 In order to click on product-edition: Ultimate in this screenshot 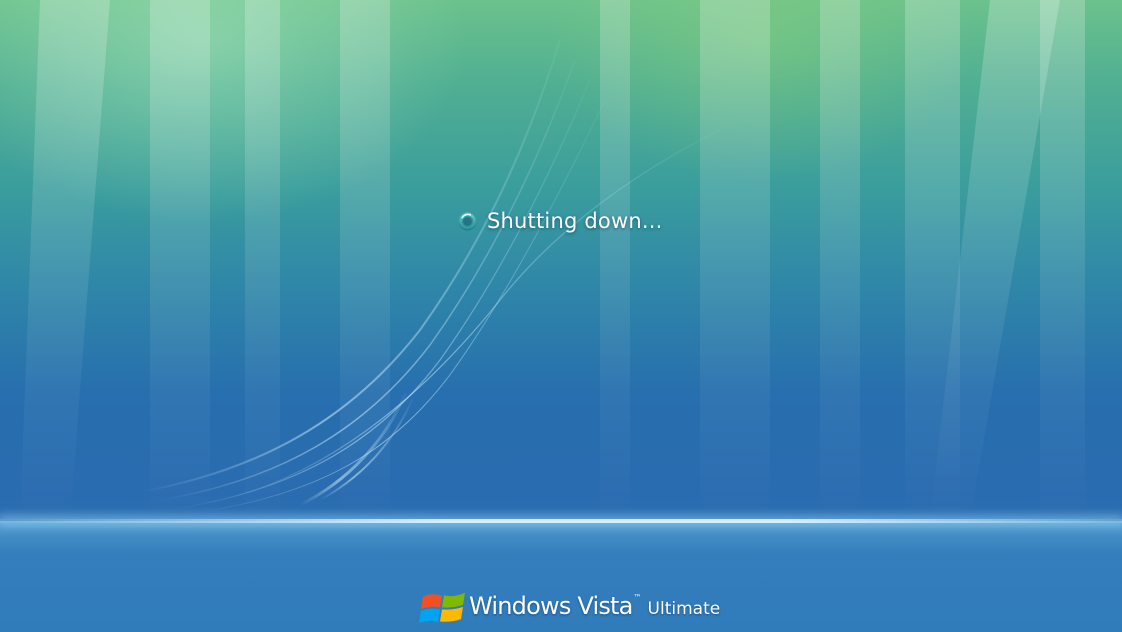, I will do `click(684, 609)`.